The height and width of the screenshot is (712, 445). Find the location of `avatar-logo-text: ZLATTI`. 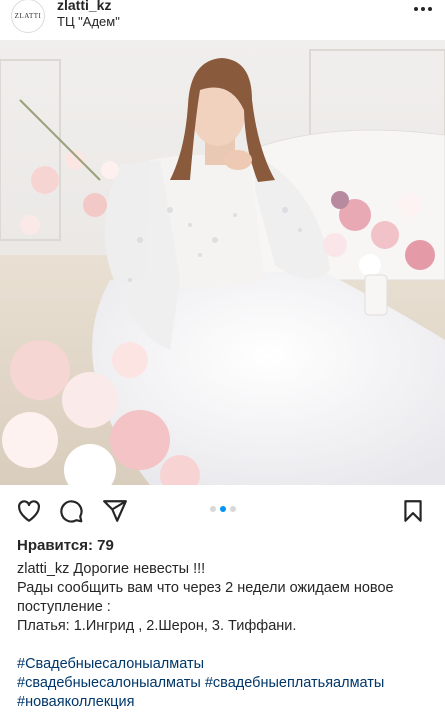

avatar-logo-text: ZLATTI is located at coordinates (28, 16).